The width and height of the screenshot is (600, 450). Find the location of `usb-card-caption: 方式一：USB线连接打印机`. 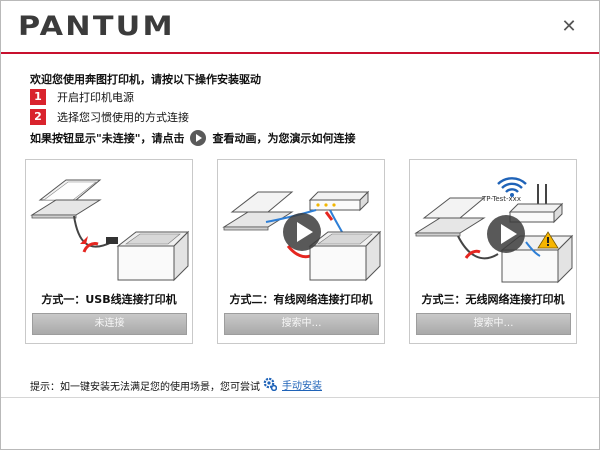

usb-card-caption: 方式一：USB线连接打印机 is located at coordinates (109, 299).